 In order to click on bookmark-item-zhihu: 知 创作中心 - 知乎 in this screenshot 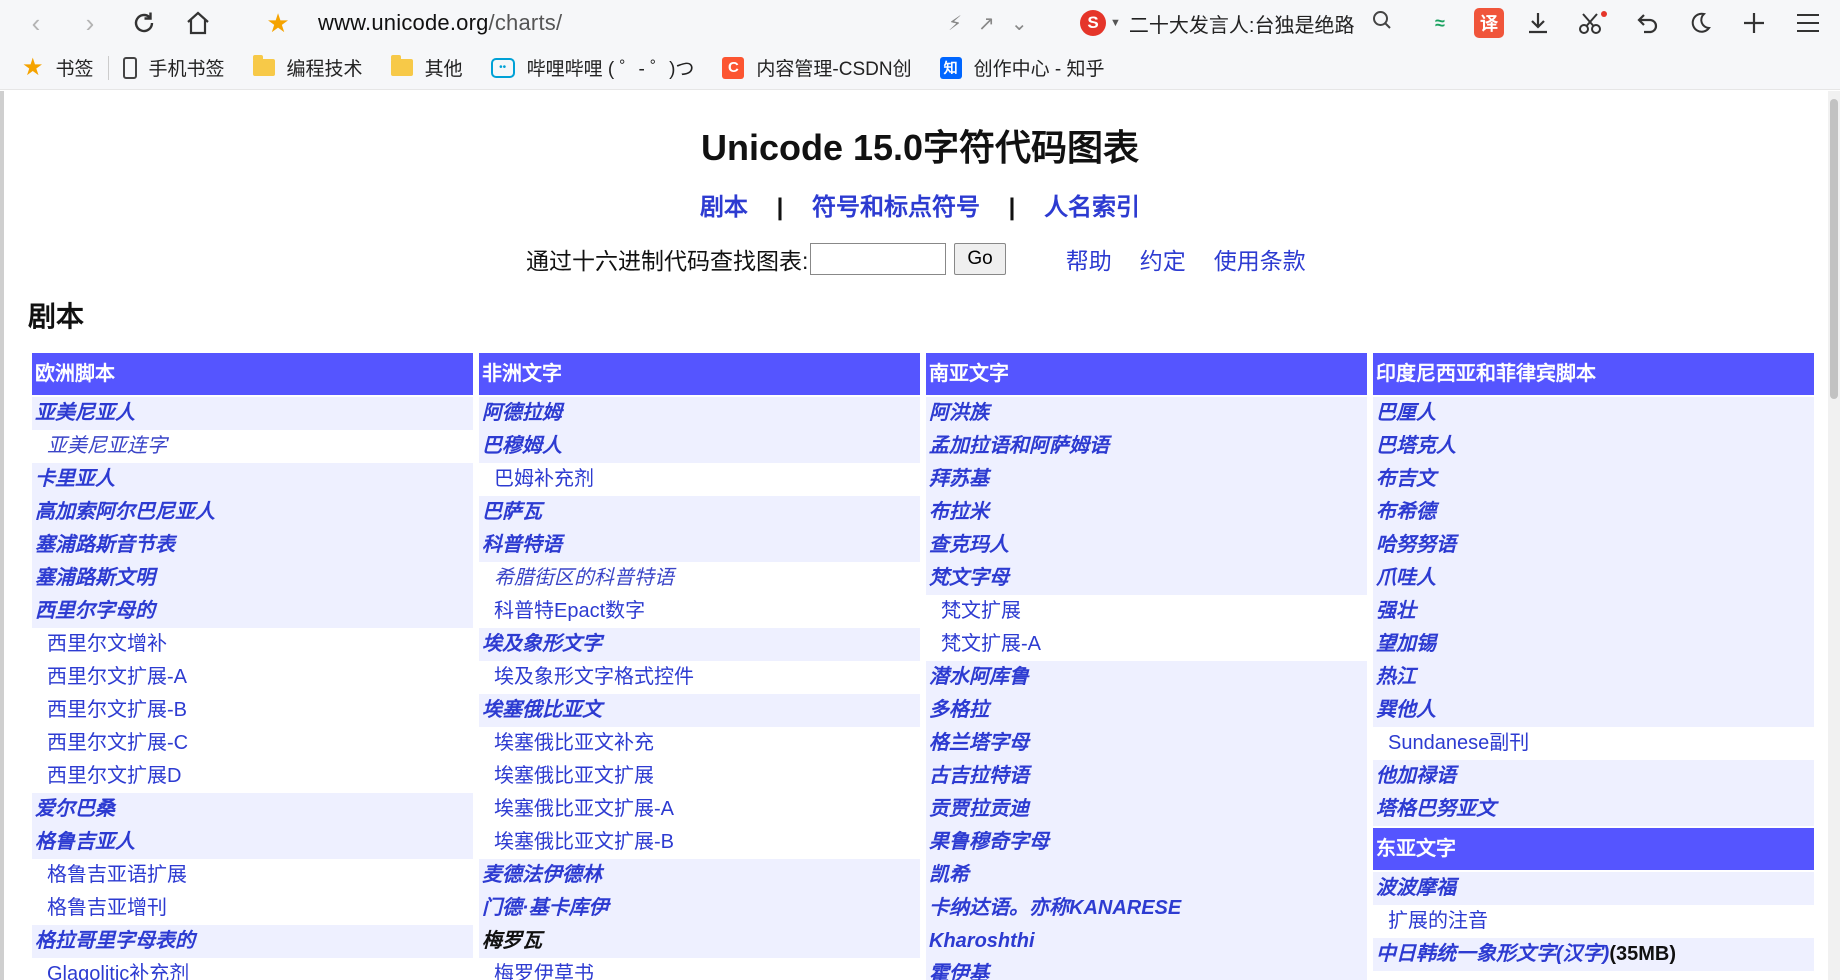, I will do `click(1021, 67)`.